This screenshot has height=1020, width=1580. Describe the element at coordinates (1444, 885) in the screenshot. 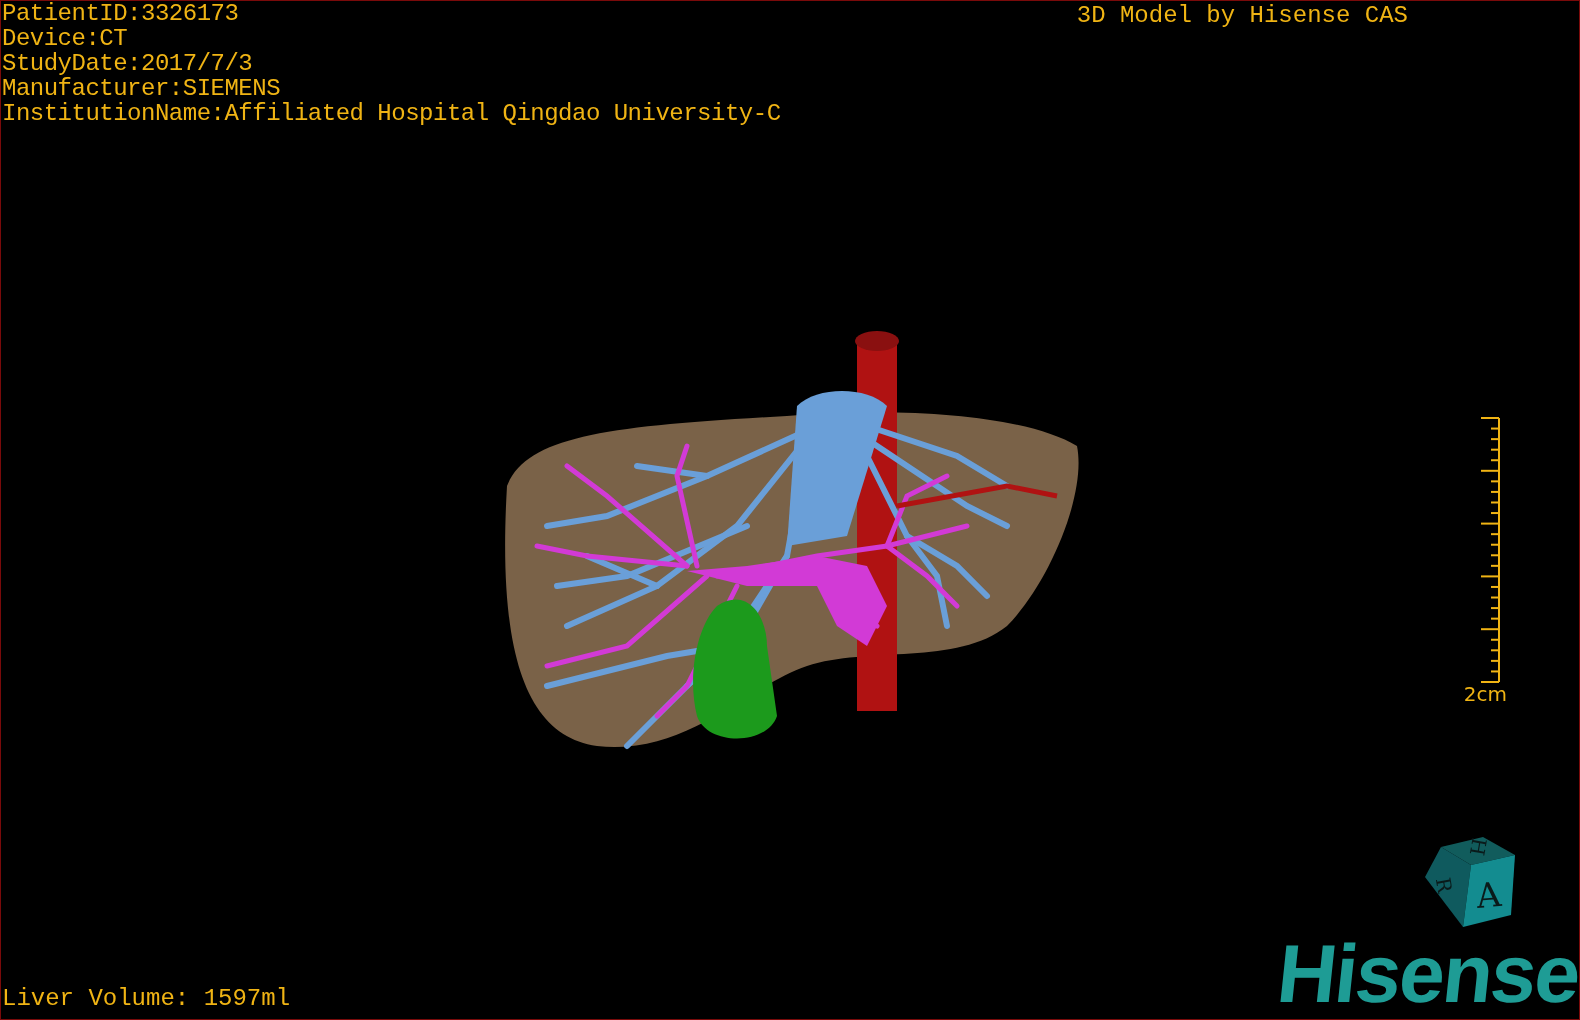

I see `cube-face-letter: R` at that location.